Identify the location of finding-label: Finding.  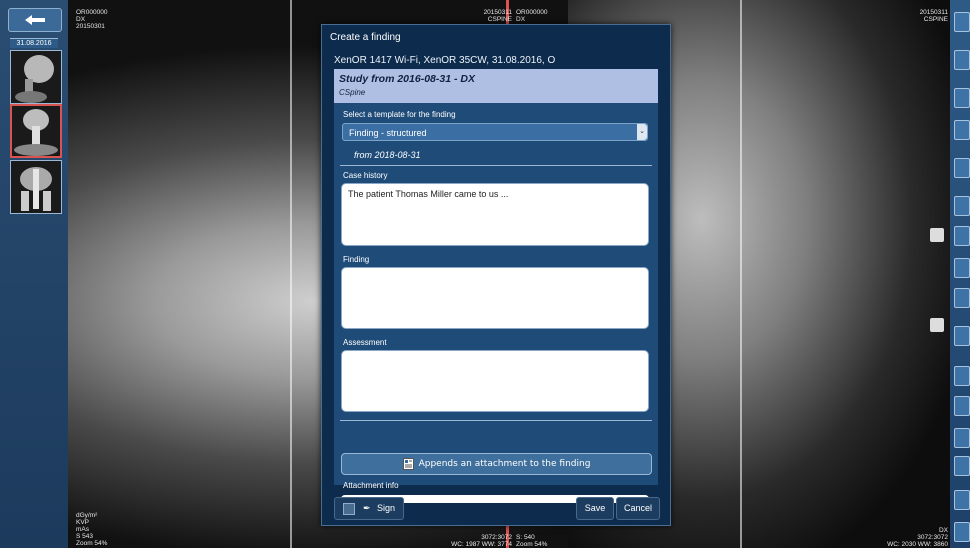
(356, 259).